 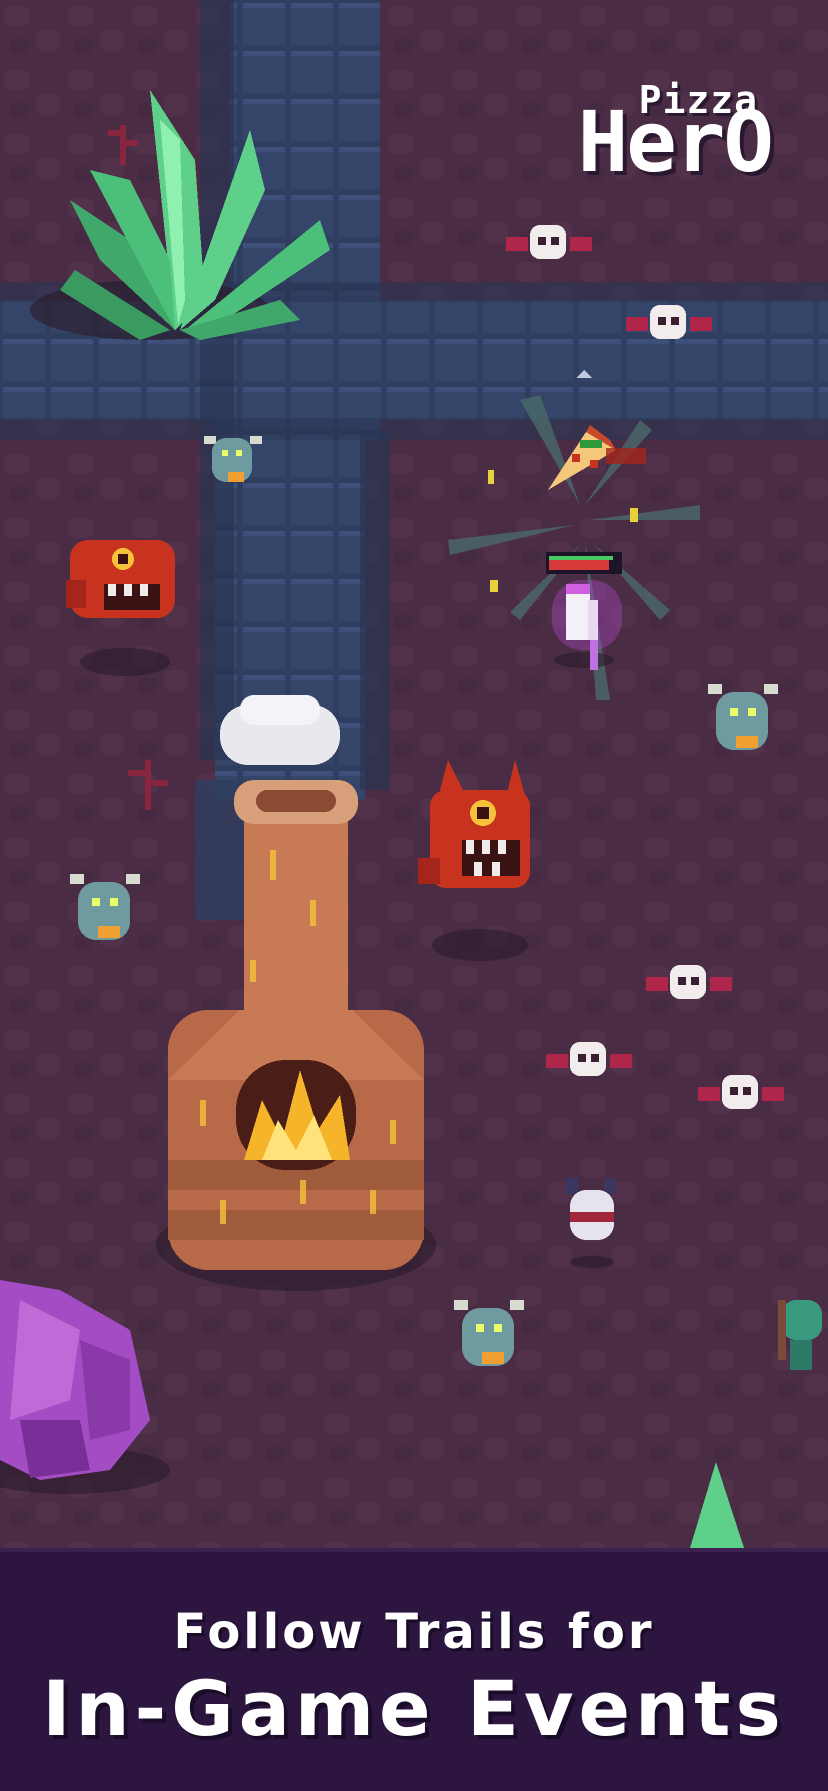 What do you see at coordinates (675, 142) in the screenshot?
I see `logo-line-2: HerO` at bounding box center [675, 142].